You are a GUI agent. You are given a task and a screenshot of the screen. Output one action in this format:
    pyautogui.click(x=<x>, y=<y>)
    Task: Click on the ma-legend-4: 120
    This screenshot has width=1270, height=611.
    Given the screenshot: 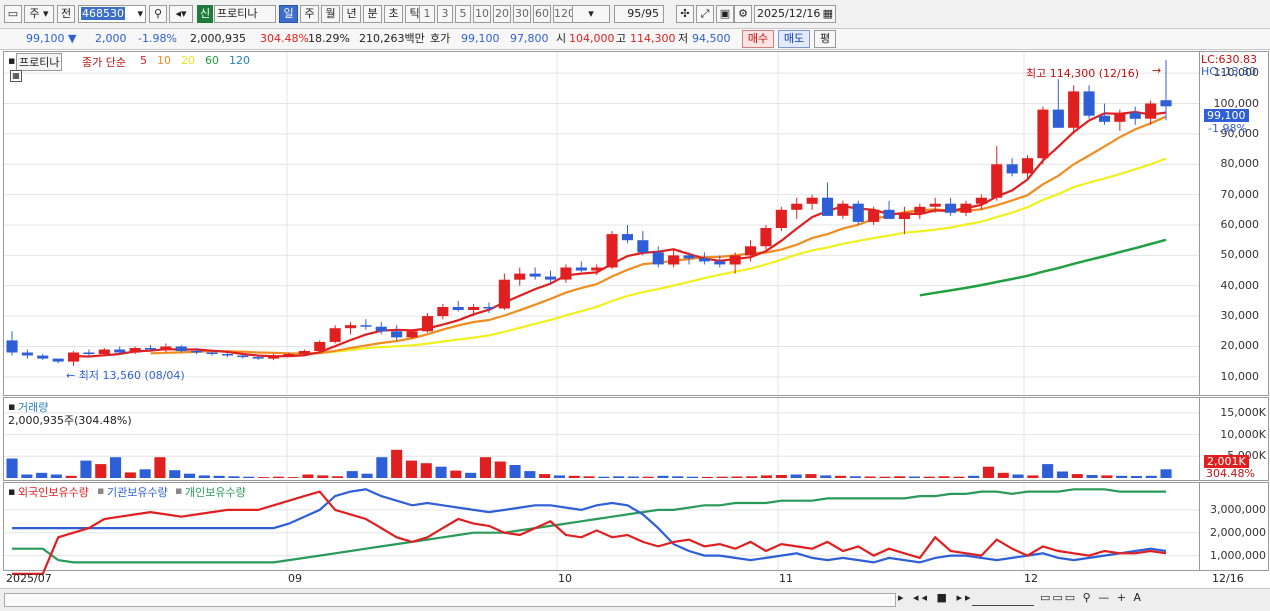 What is the action you would take?
    pyautogui.click(x=239, y=60)
    